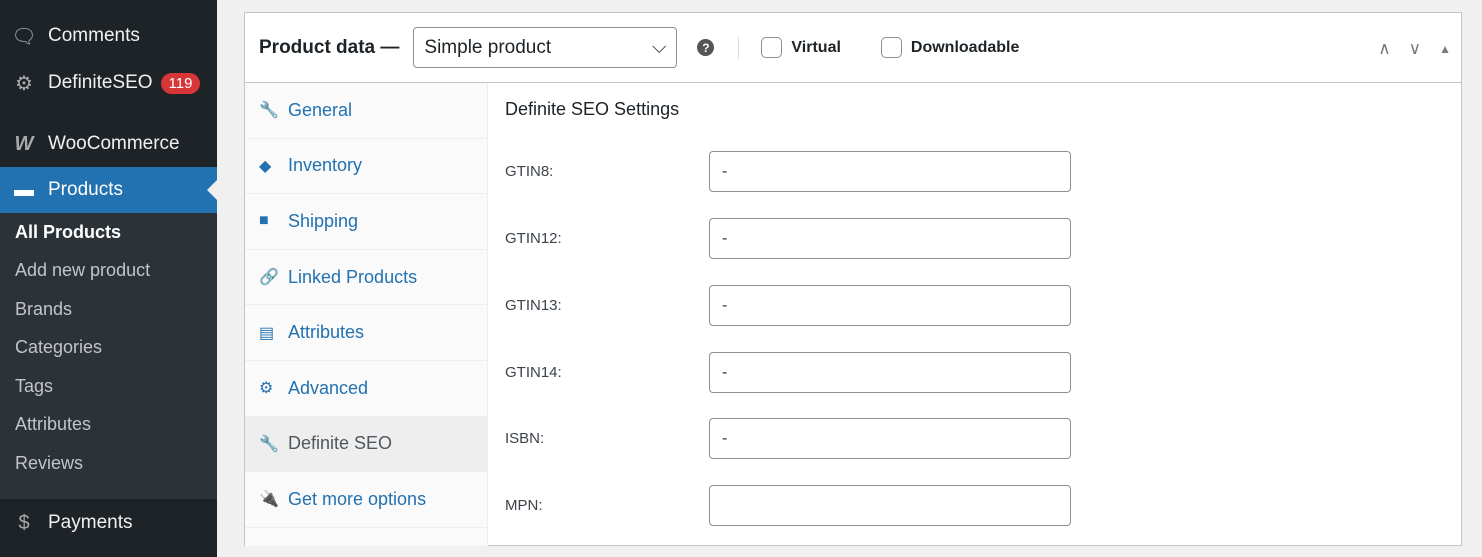 The height and width of the screenshot is (557, 1482). Describe the element at coordinates (108, 271) in the screenshot. I see `submenu-add-new-product: Add new product` at that location.